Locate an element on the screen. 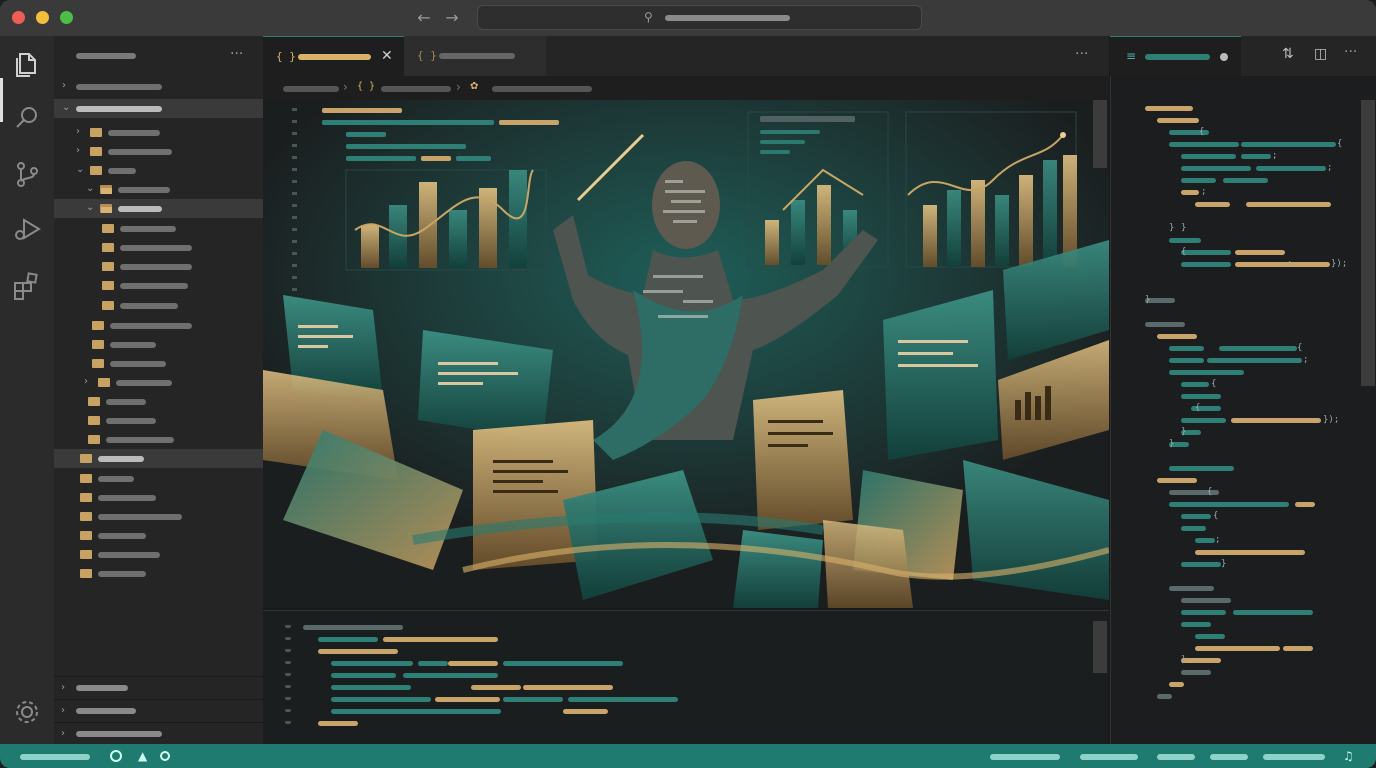 Image resolution: width=1376 pixels, height=768 pixels. arrow-right-icon: → is located at coordinates (452, 18).